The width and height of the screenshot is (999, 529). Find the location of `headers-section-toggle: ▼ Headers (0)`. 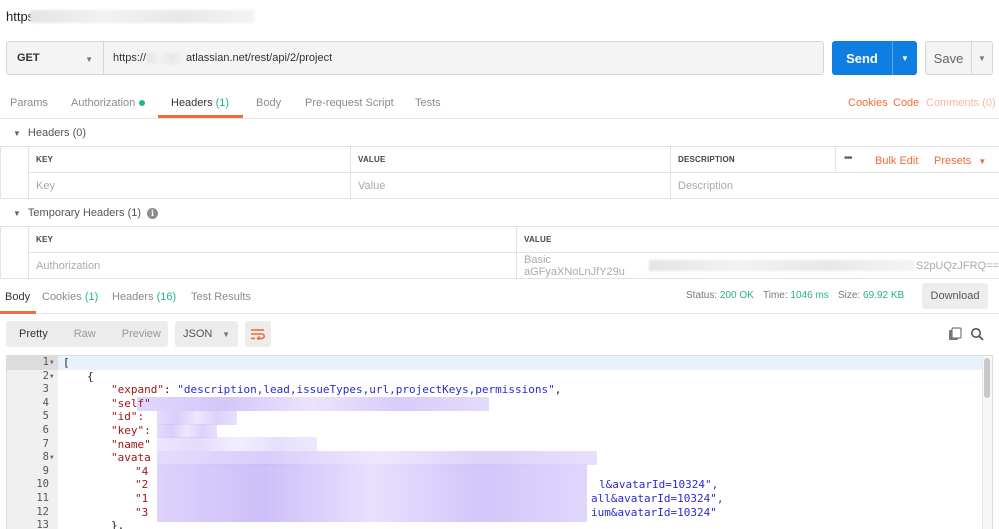

headers-section-toggle: ▼ Headers (0) is located at coordinates (49, 133).